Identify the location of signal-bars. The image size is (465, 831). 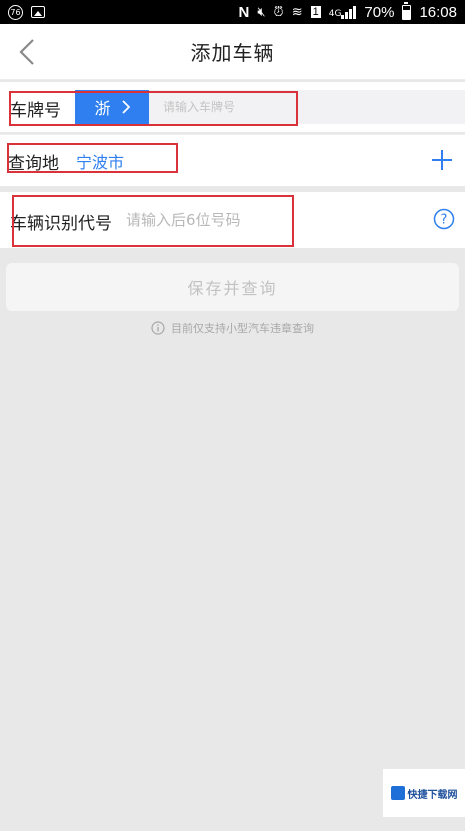
(349, 12).